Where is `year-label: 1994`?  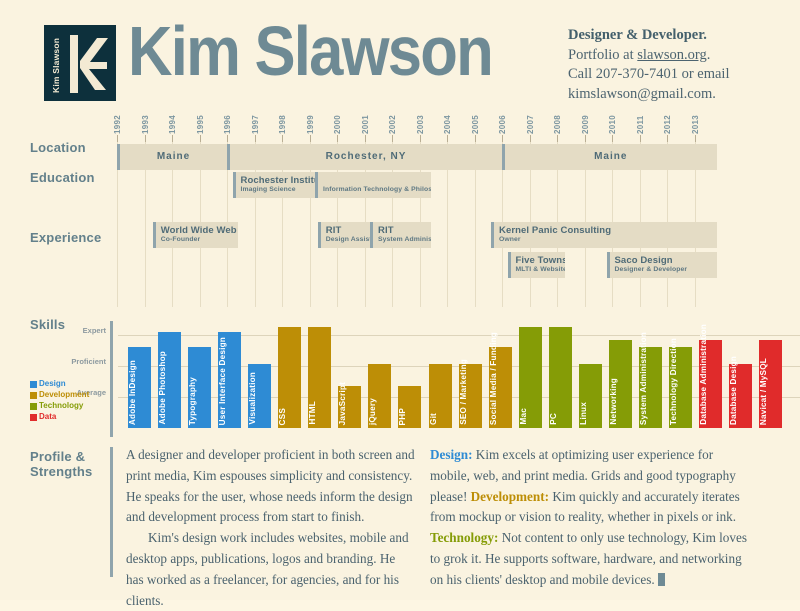
year-label: 1994 is located at coordinates (172, 124).